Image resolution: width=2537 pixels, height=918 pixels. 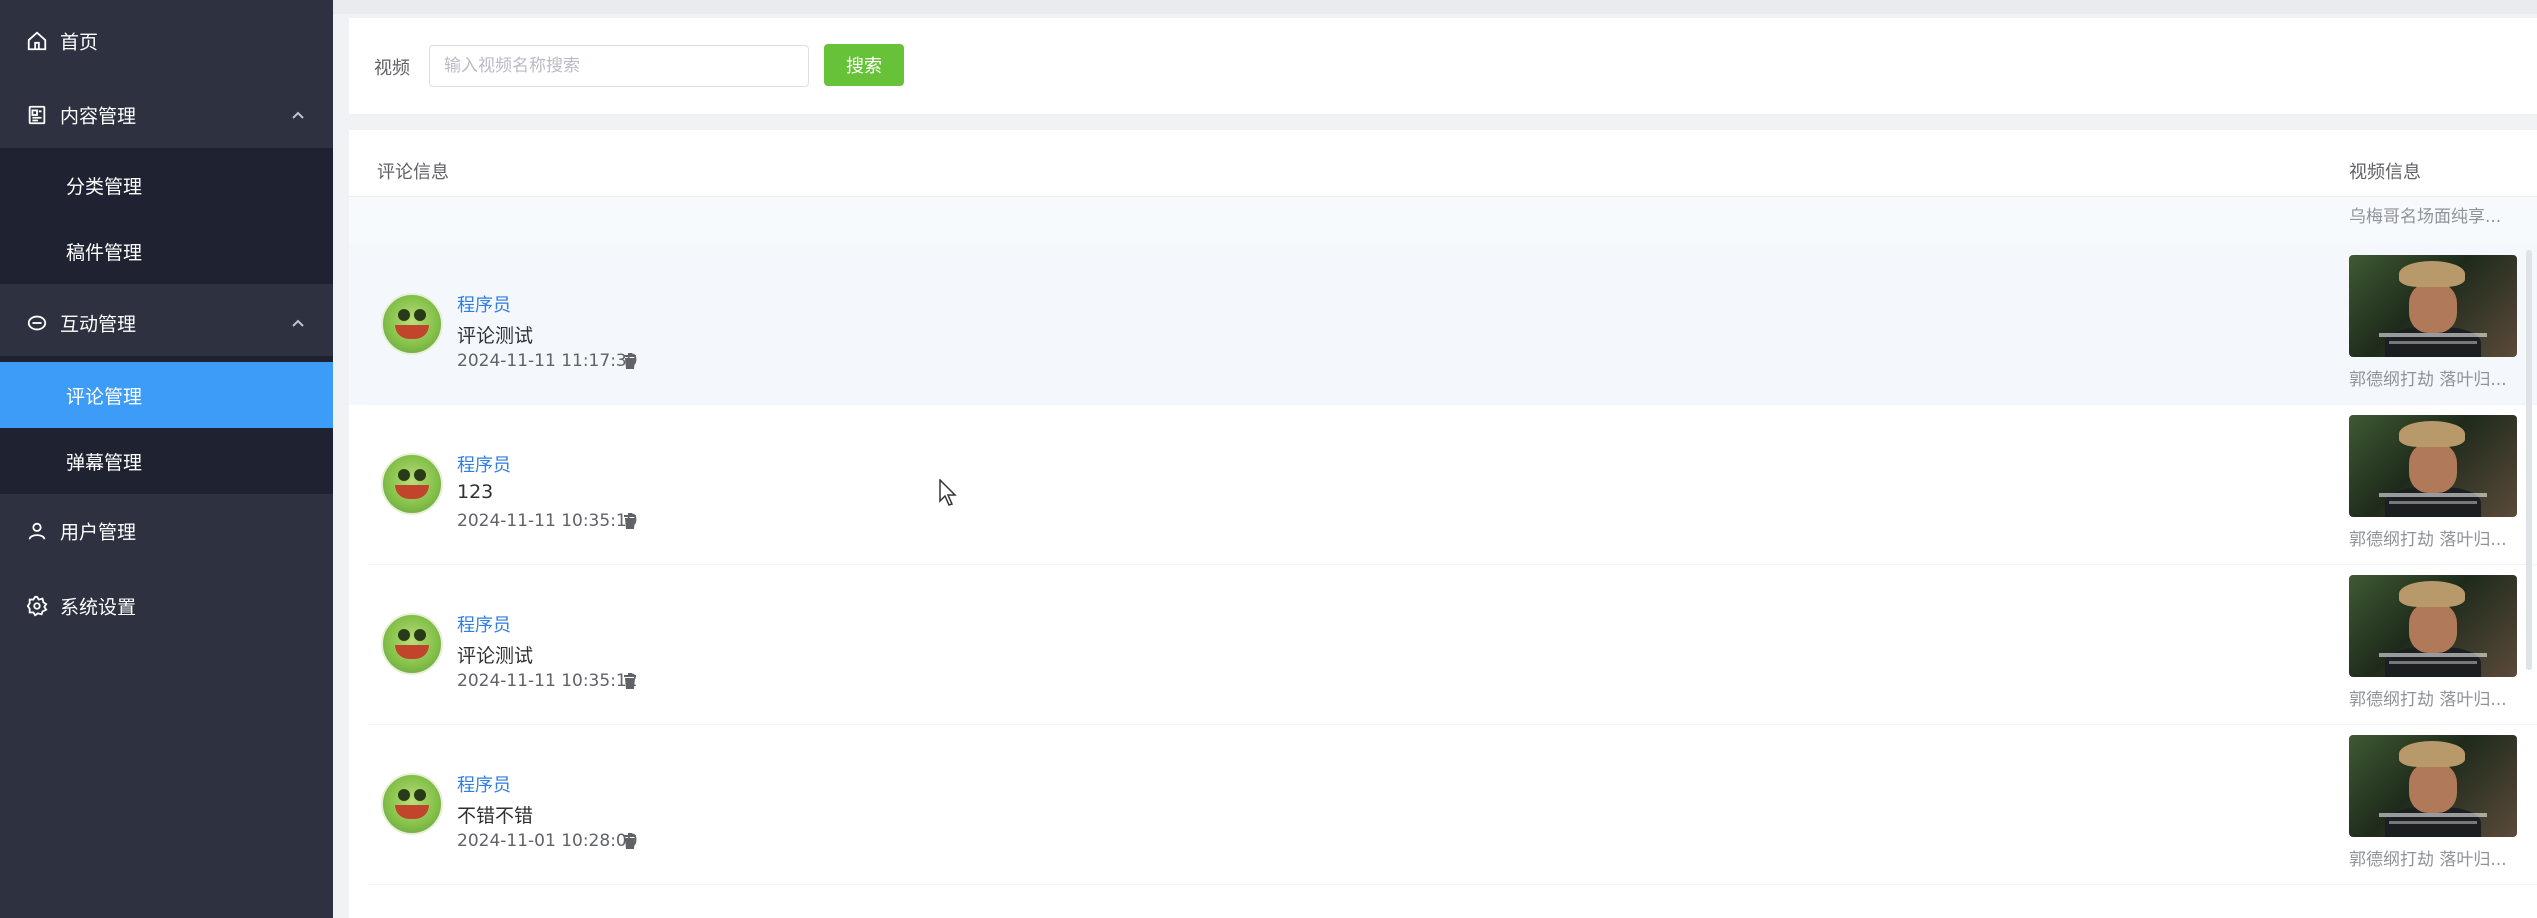 I want to click on sidebar-item-danmaku: 弹幕管理, so click(x=166, y=461).